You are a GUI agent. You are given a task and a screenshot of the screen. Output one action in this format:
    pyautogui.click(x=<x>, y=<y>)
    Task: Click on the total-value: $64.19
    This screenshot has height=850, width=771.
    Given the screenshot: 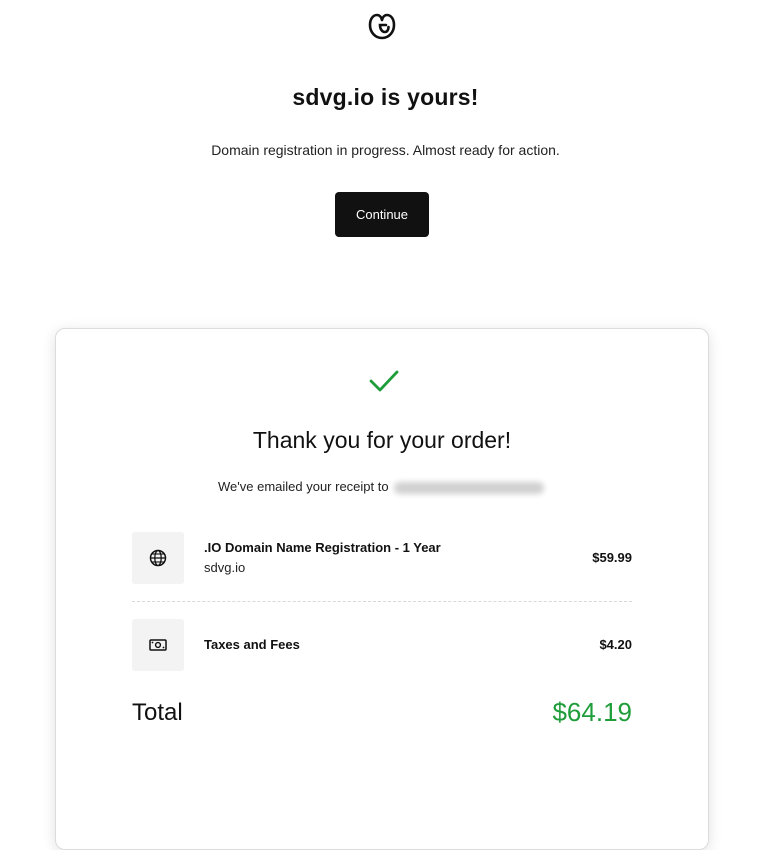 What is the action you would take?
    pyautogui.click(x=592, y=712)
    